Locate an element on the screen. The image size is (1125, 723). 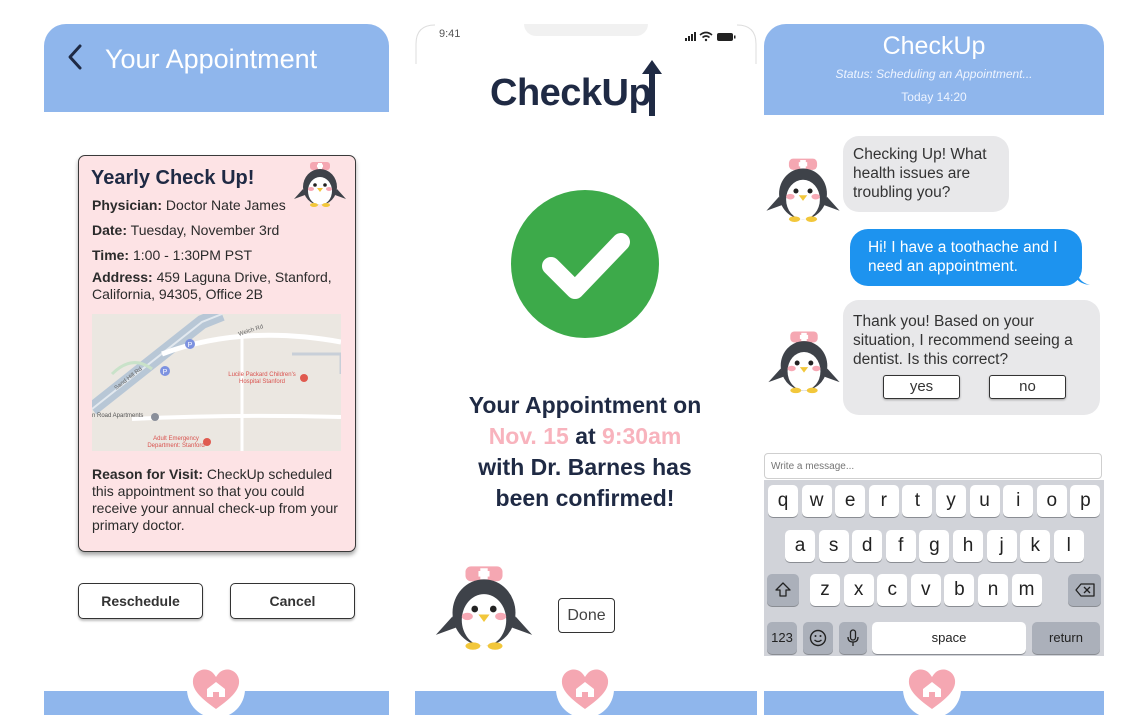
yes-button: yes is located at coordinates (921, 387).